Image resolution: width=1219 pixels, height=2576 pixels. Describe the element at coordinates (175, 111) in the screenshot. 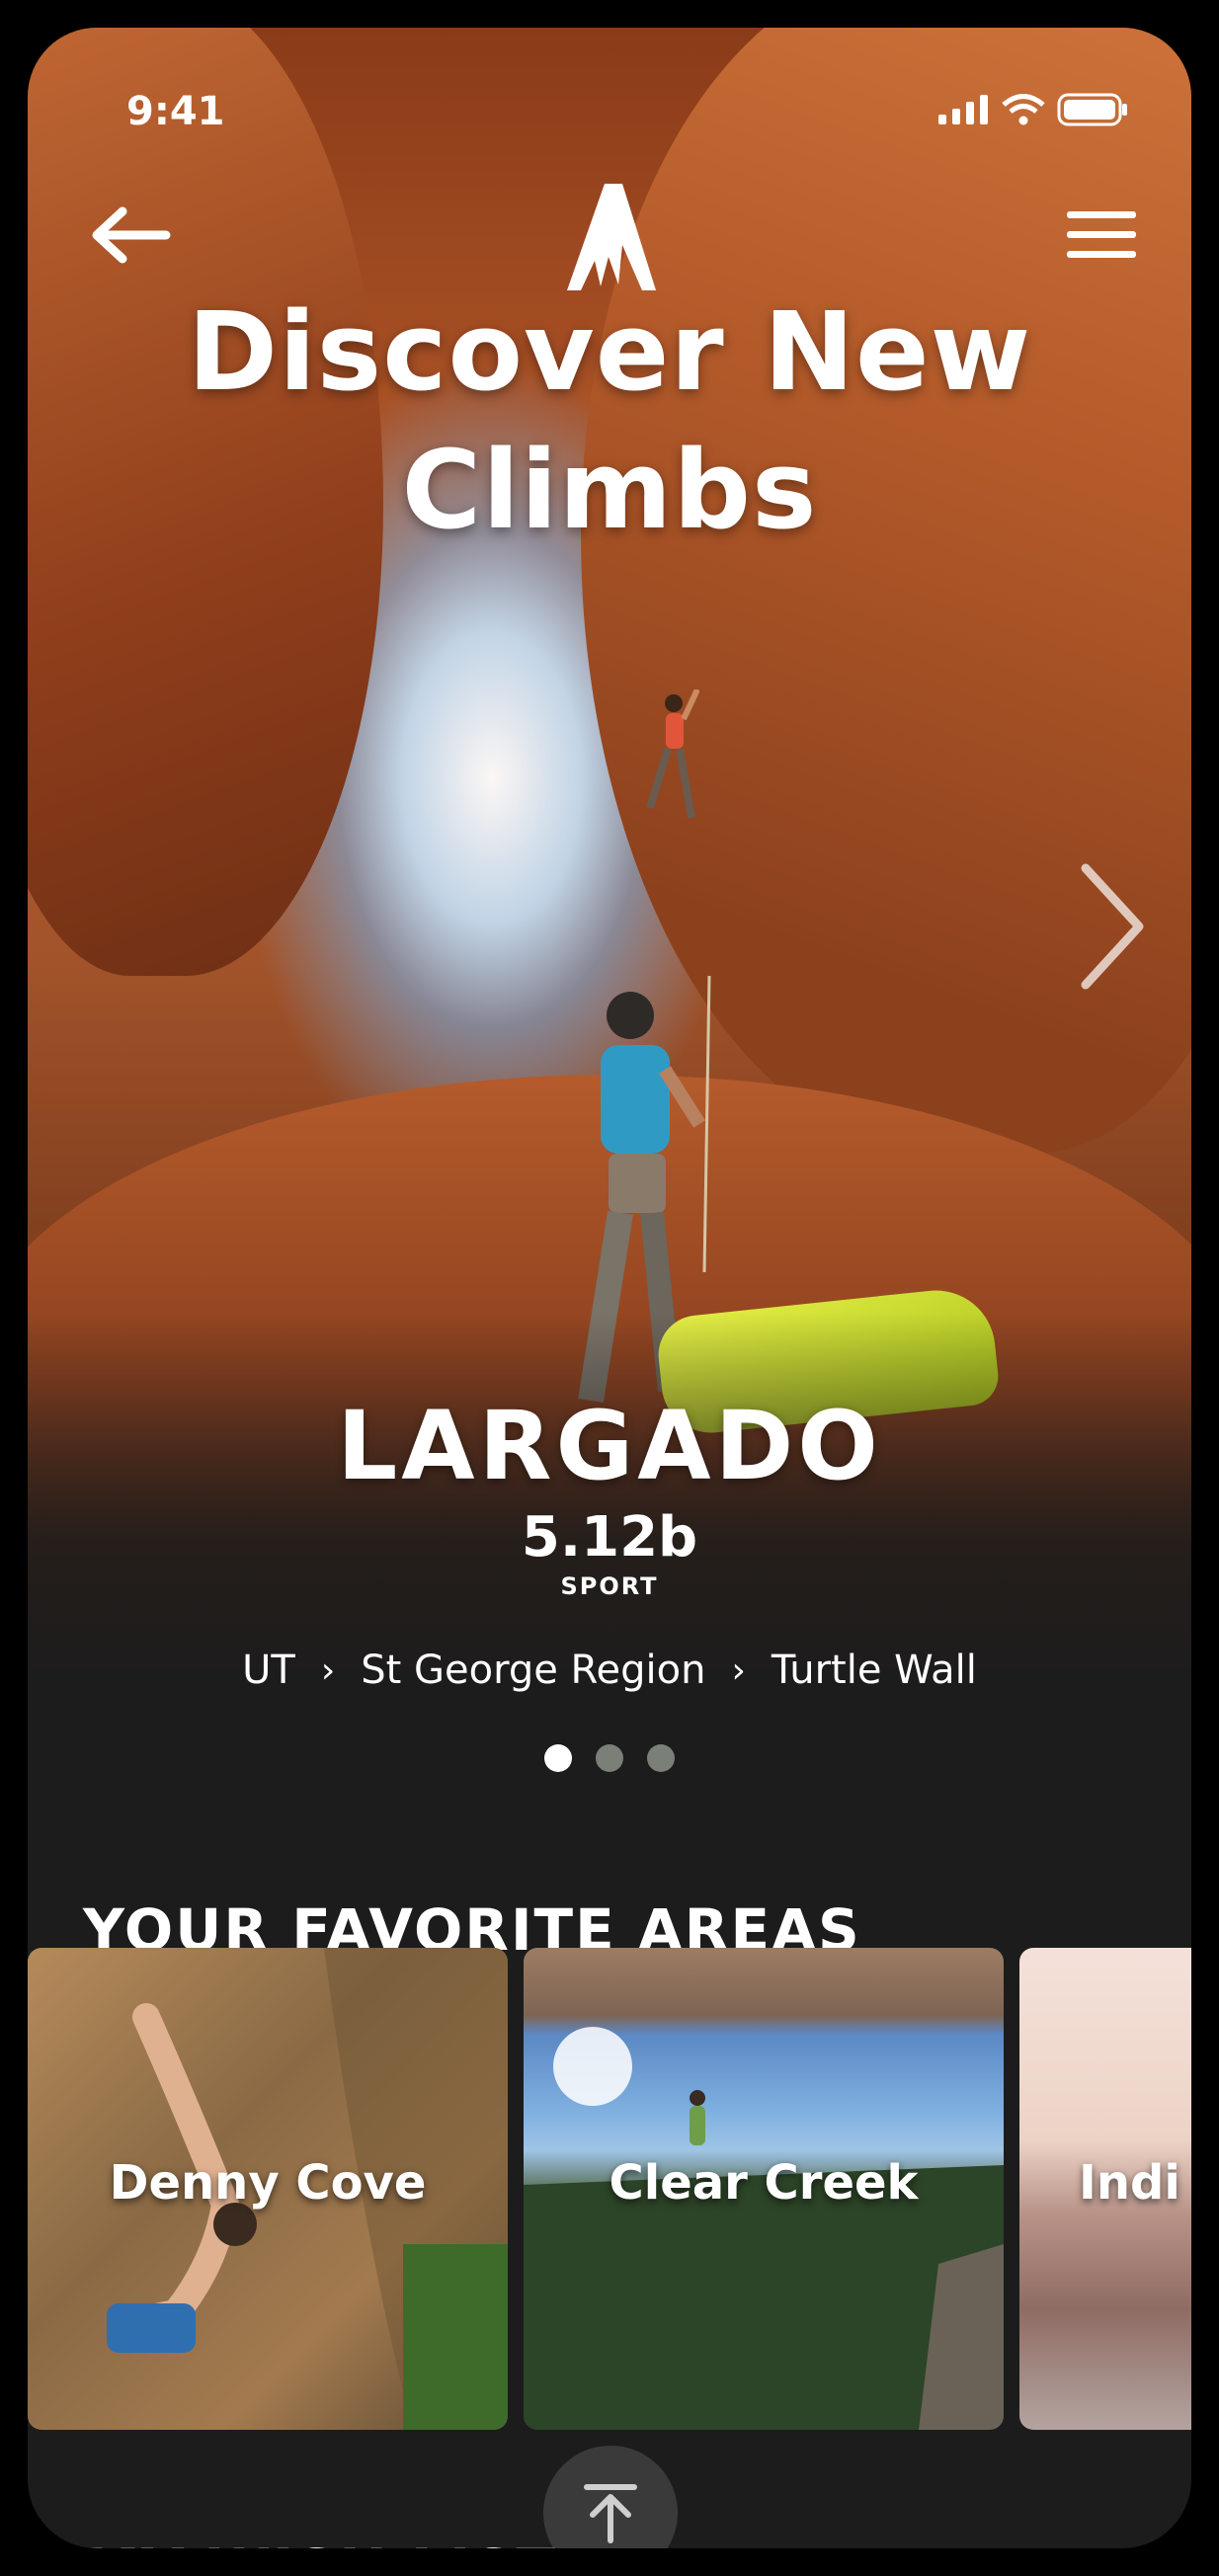

I see `status-time: 9:41` at that location.